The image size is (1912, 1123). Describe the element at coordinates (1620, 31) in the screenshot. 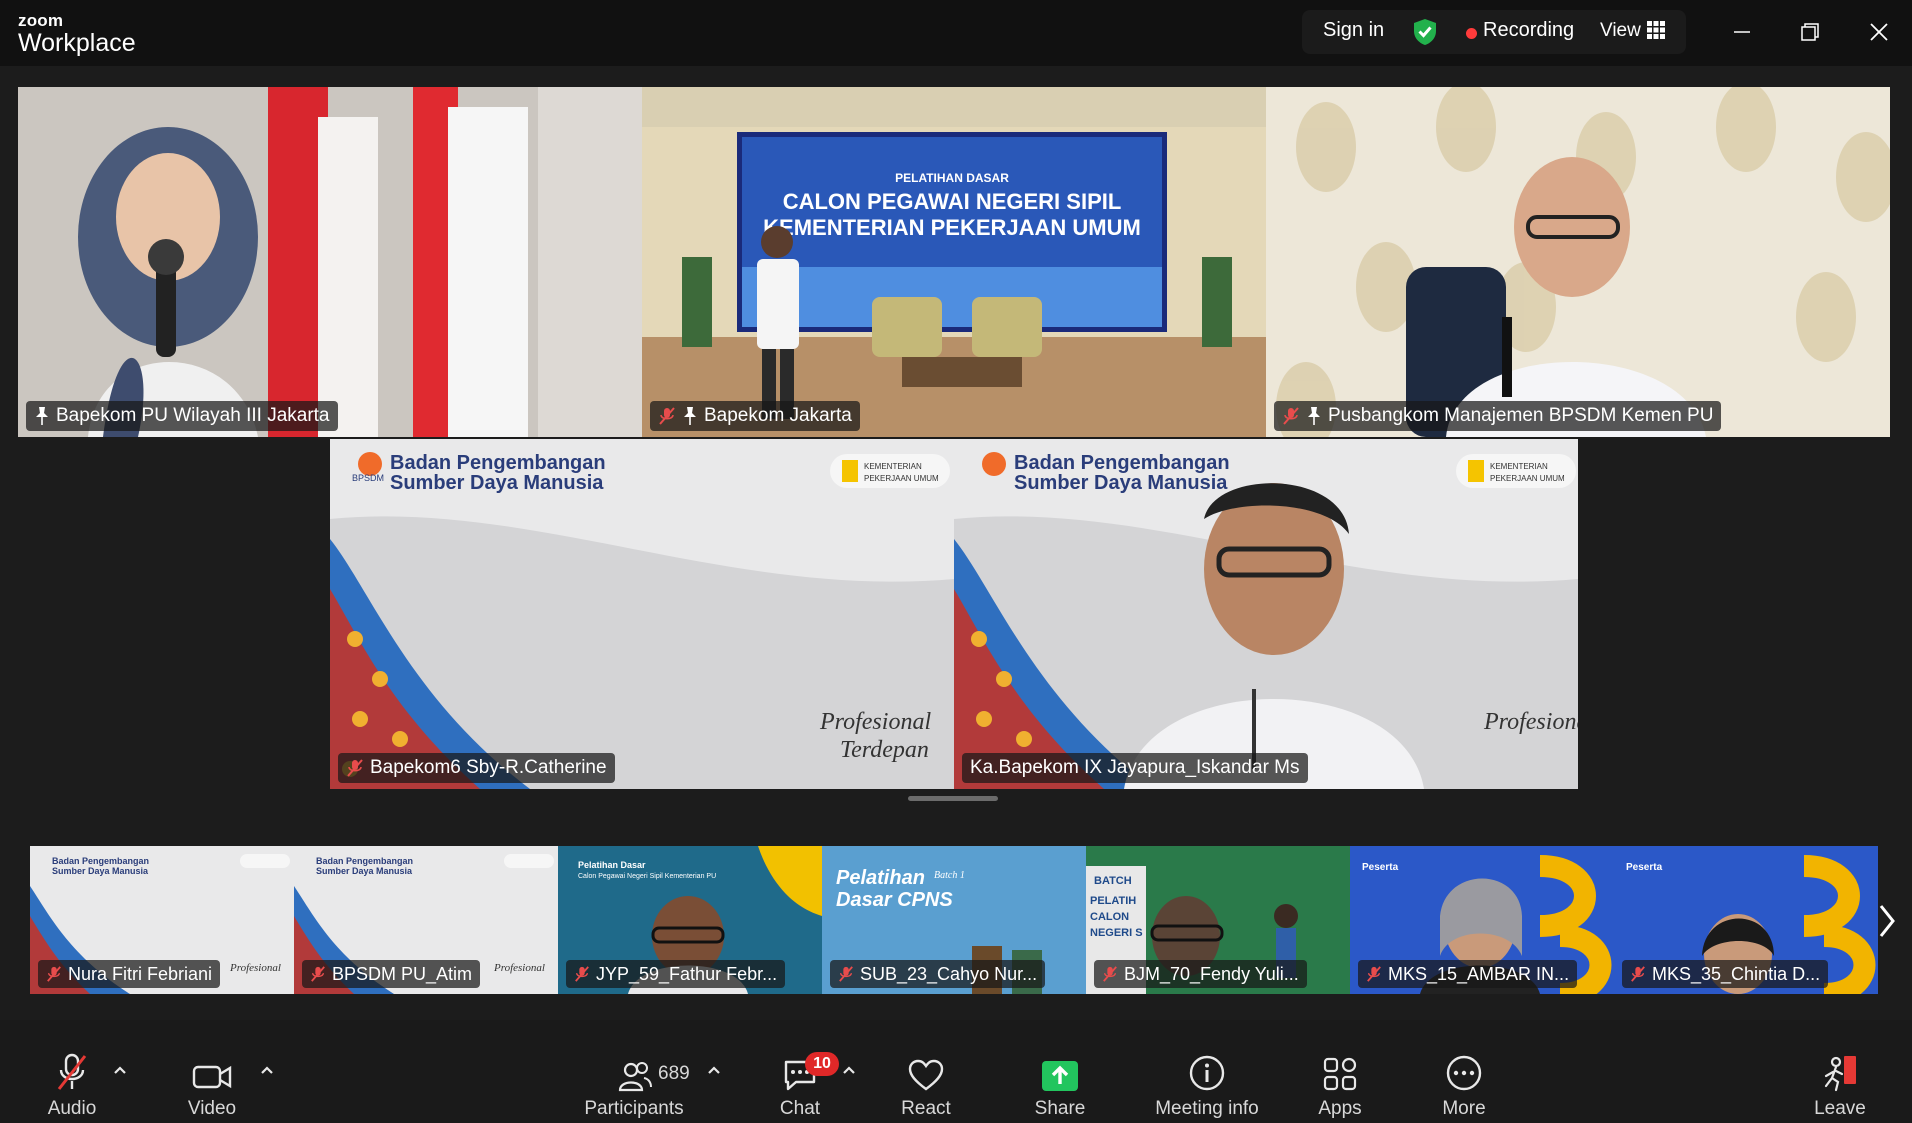

I see `view-button: View` at that location.